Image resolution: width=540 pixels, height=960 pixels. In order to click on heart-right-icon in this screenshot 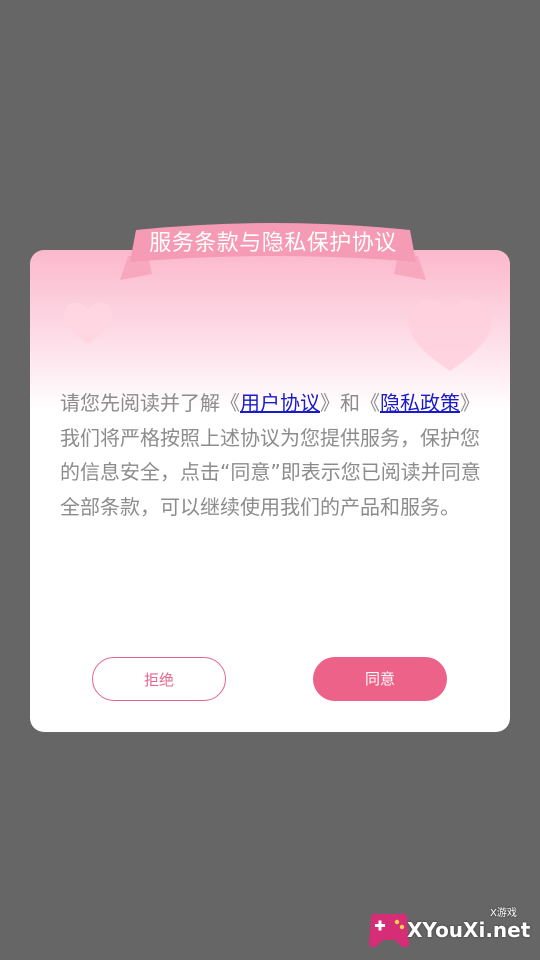, I will do `click(450, 335)`.